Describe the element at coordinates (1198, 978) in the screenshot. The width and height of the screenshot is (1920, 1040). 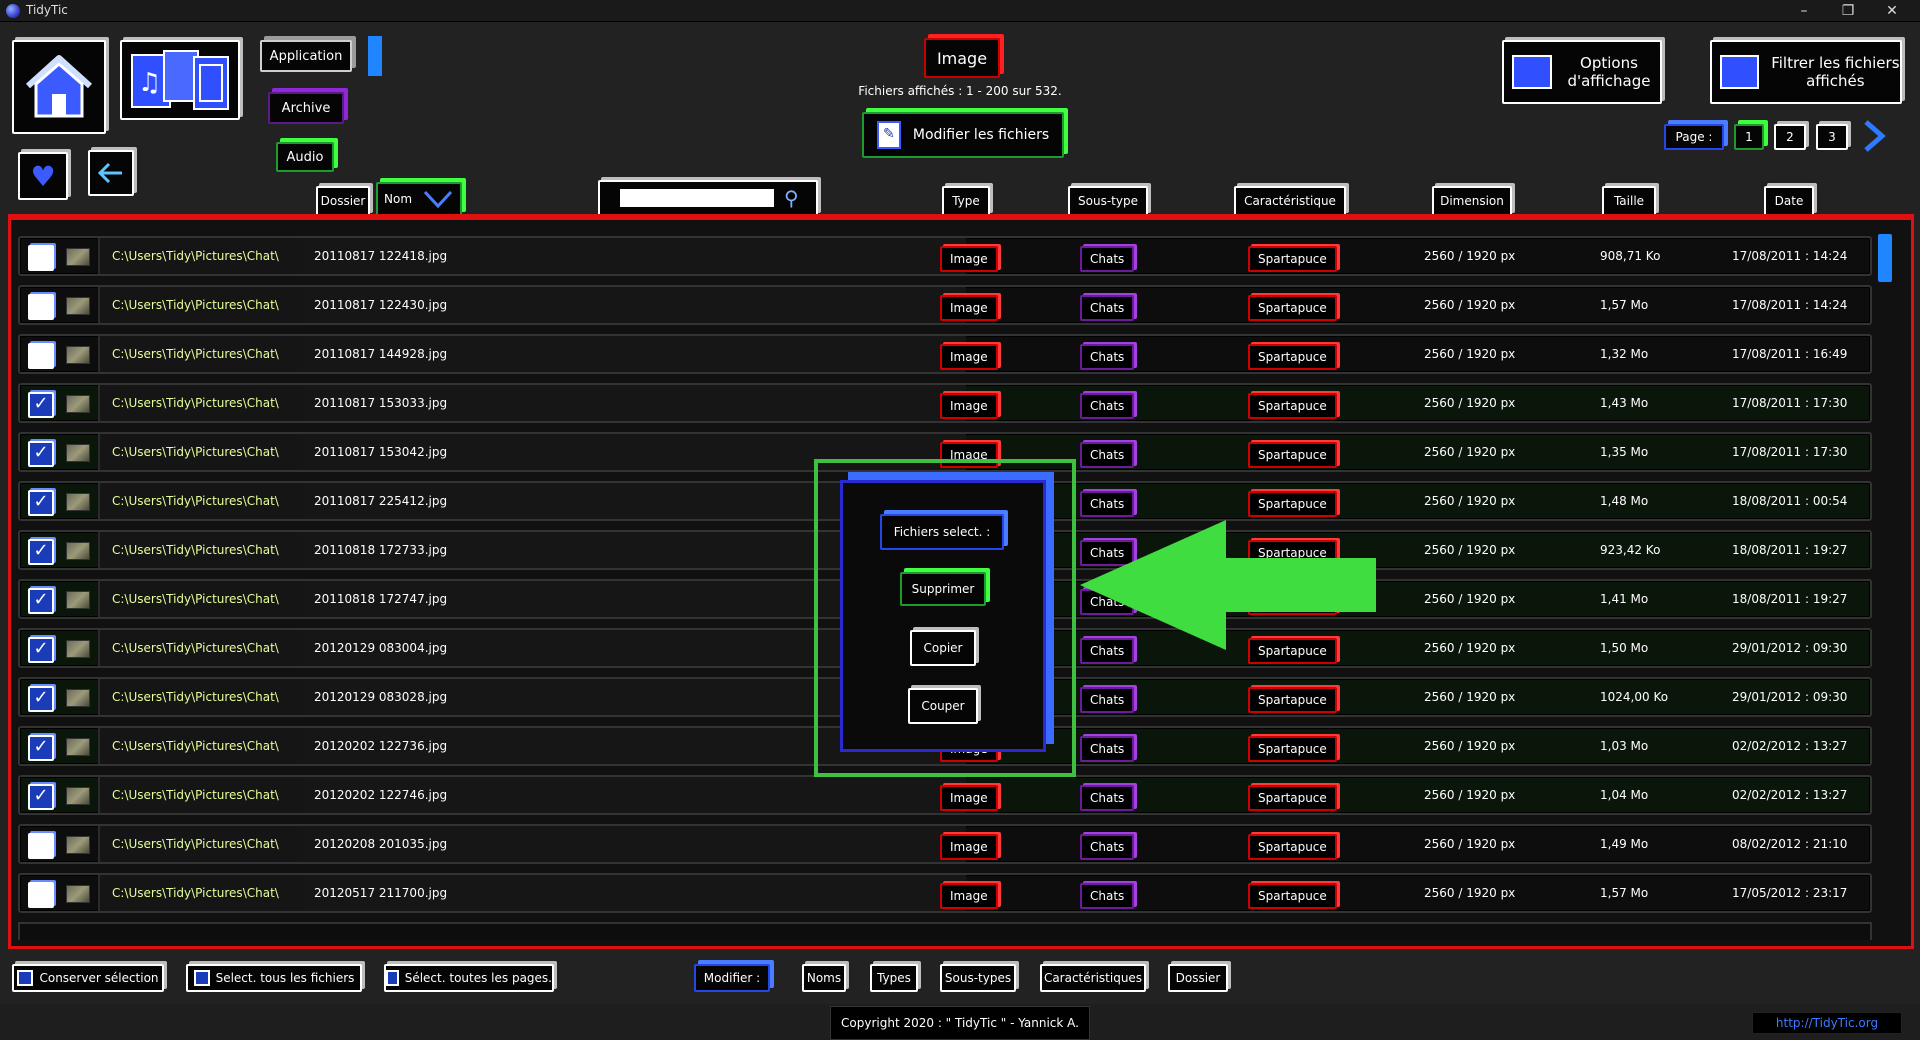
I see `modify-folder-button: Dossier` at that location.